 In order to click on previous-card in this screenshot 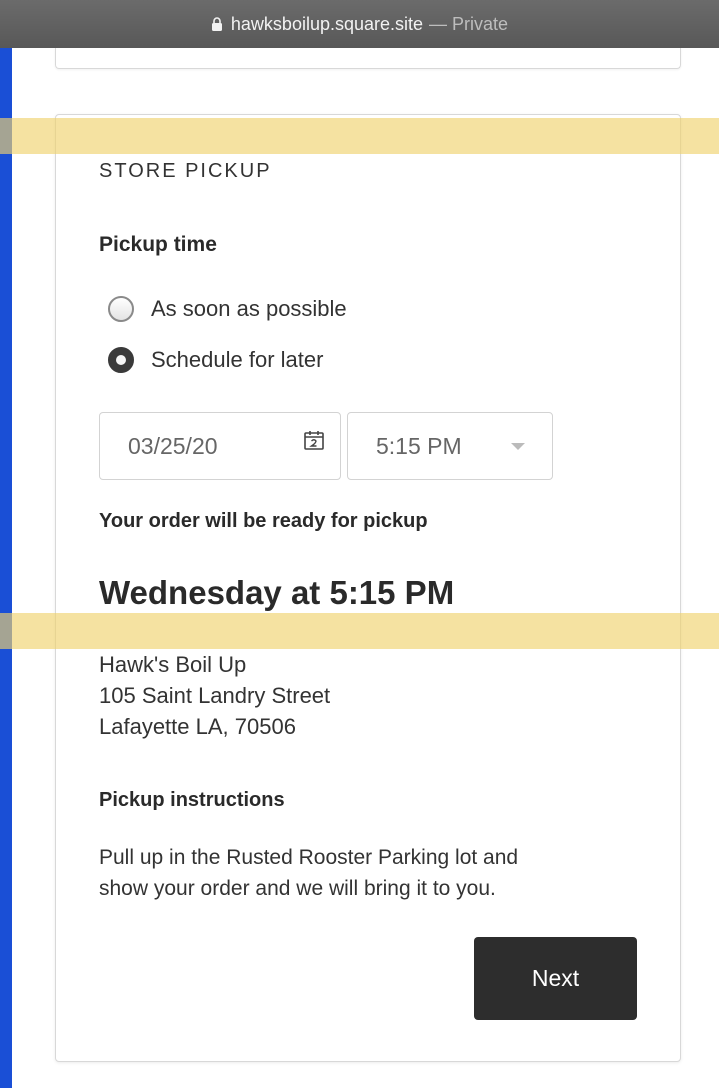, I will do `click(368, 58)`.